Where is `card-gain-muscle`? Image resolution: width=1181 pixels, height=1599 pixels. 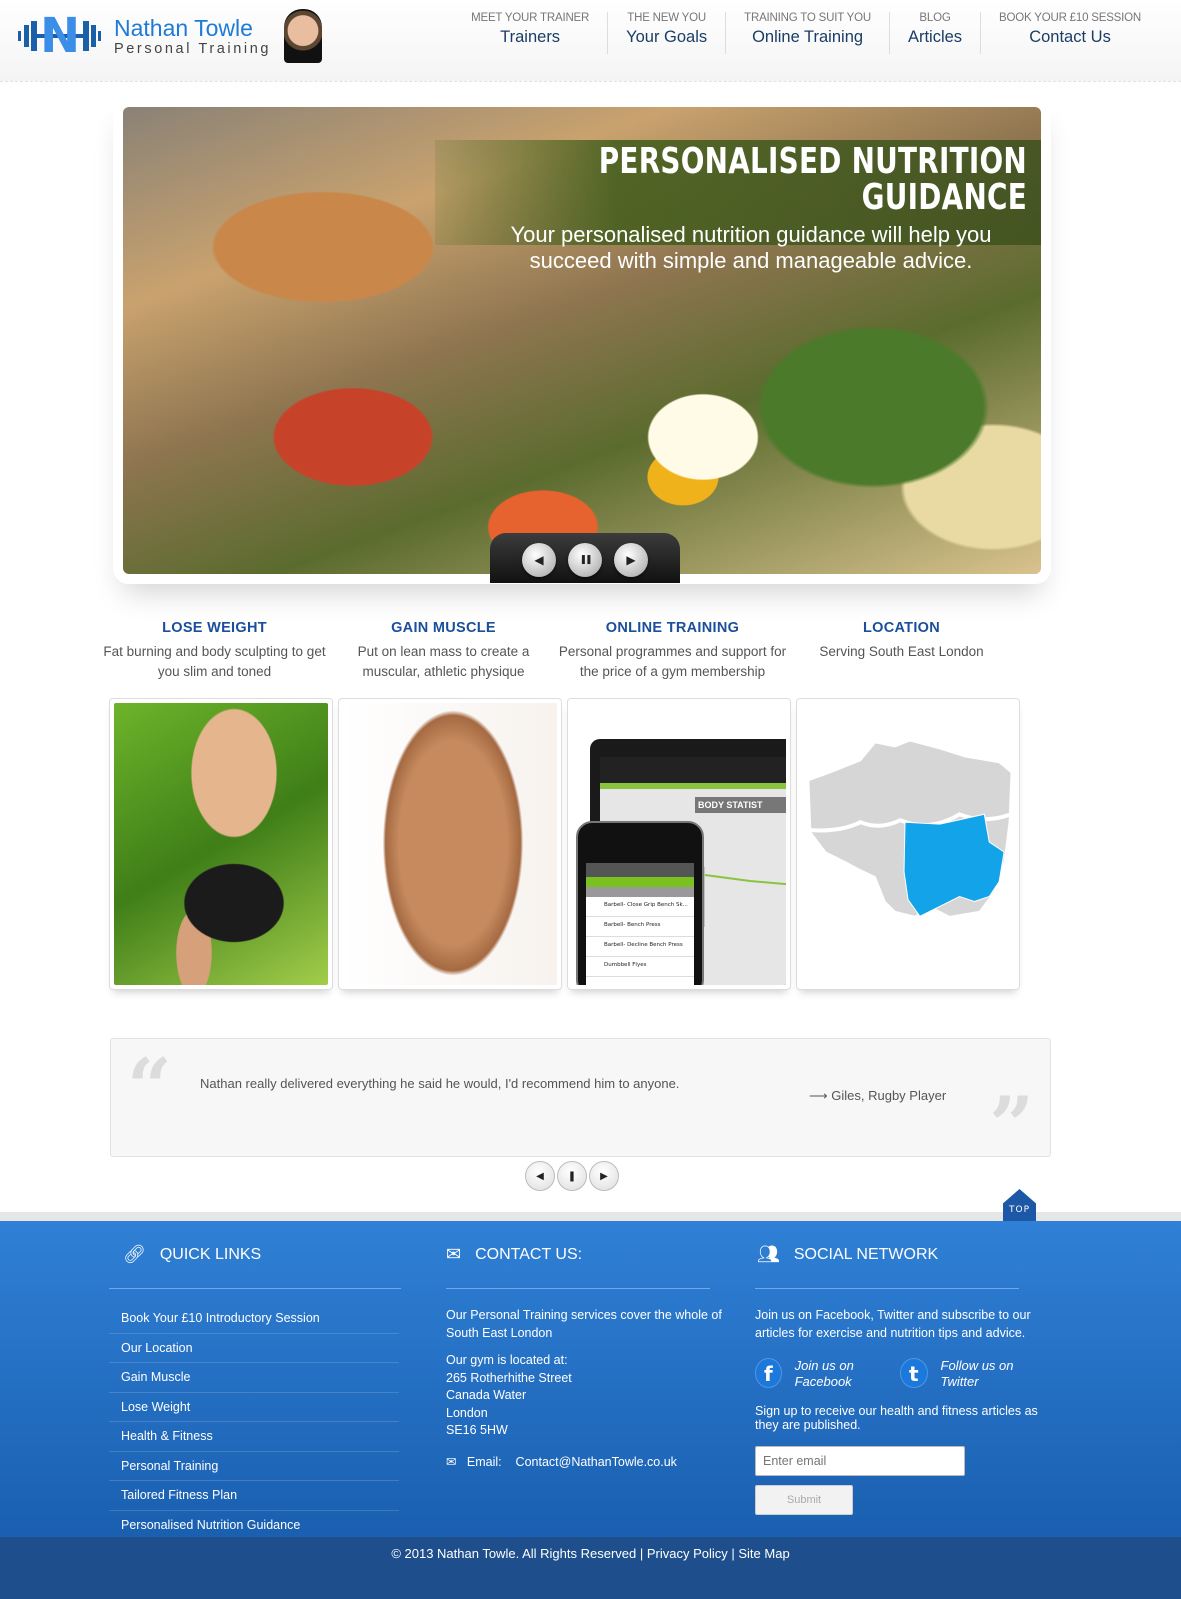 card-gain-muscle is located at coordinates (450, 844).